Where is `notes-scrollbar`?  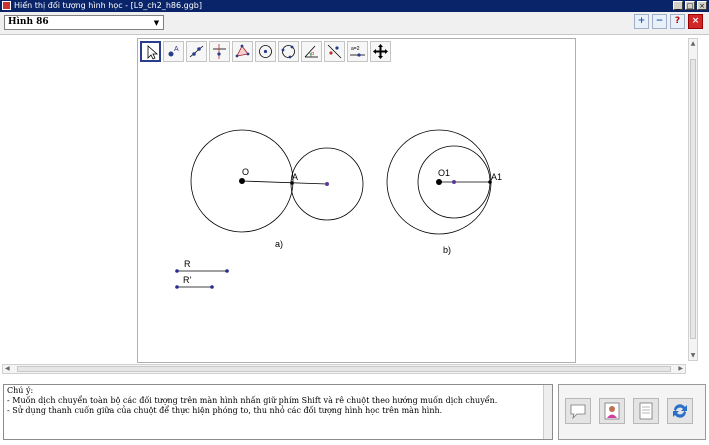
notes-scrollbar is located at coordinates (547, 412).